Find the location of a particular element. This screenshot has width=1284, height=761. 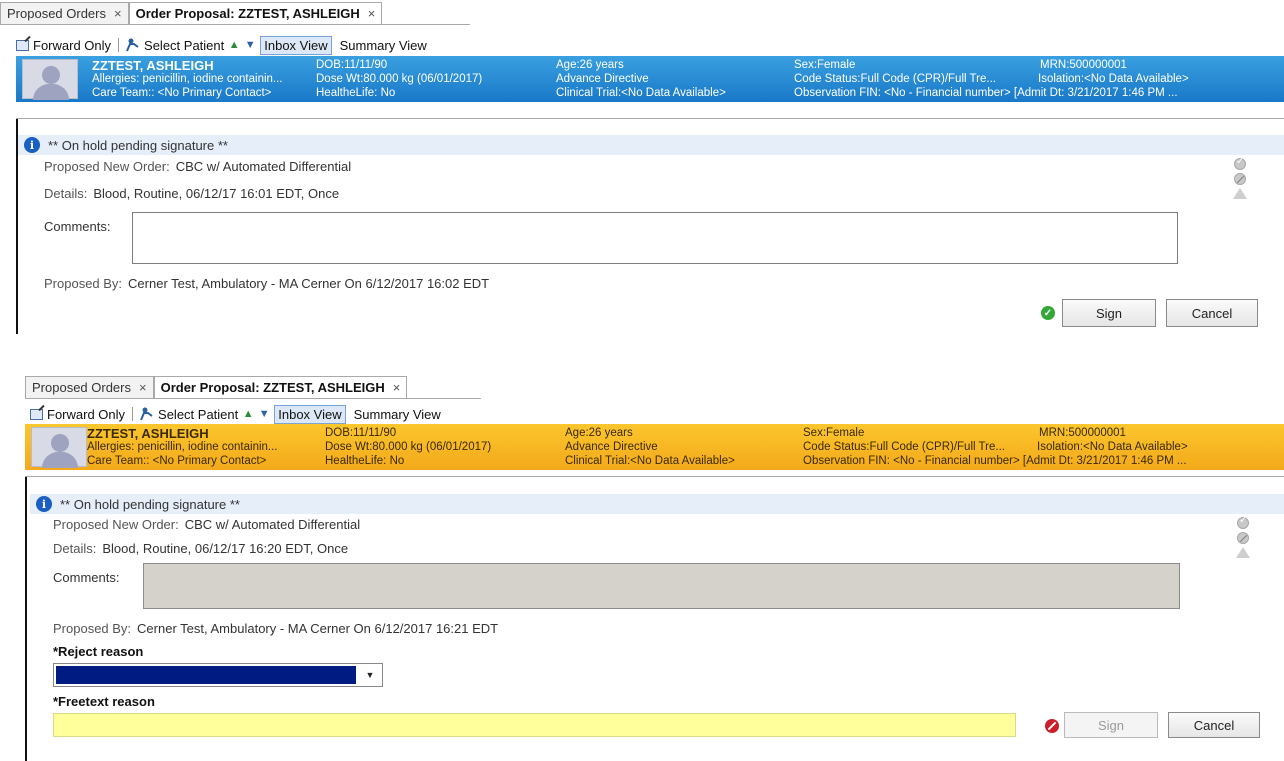

details-value: Blood, Routine, 06/12/17 16:20 EDT, Once is located at coordinates (225, 548).